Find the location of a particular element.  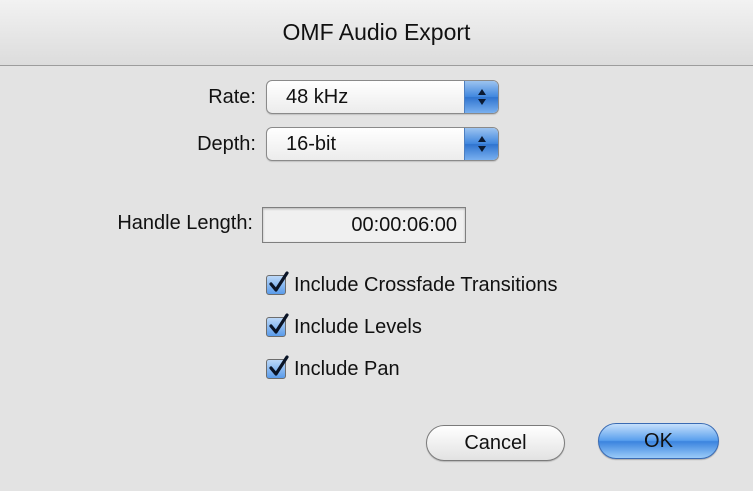

rate-value: 48 kHz is located at coordinates (317, 96).